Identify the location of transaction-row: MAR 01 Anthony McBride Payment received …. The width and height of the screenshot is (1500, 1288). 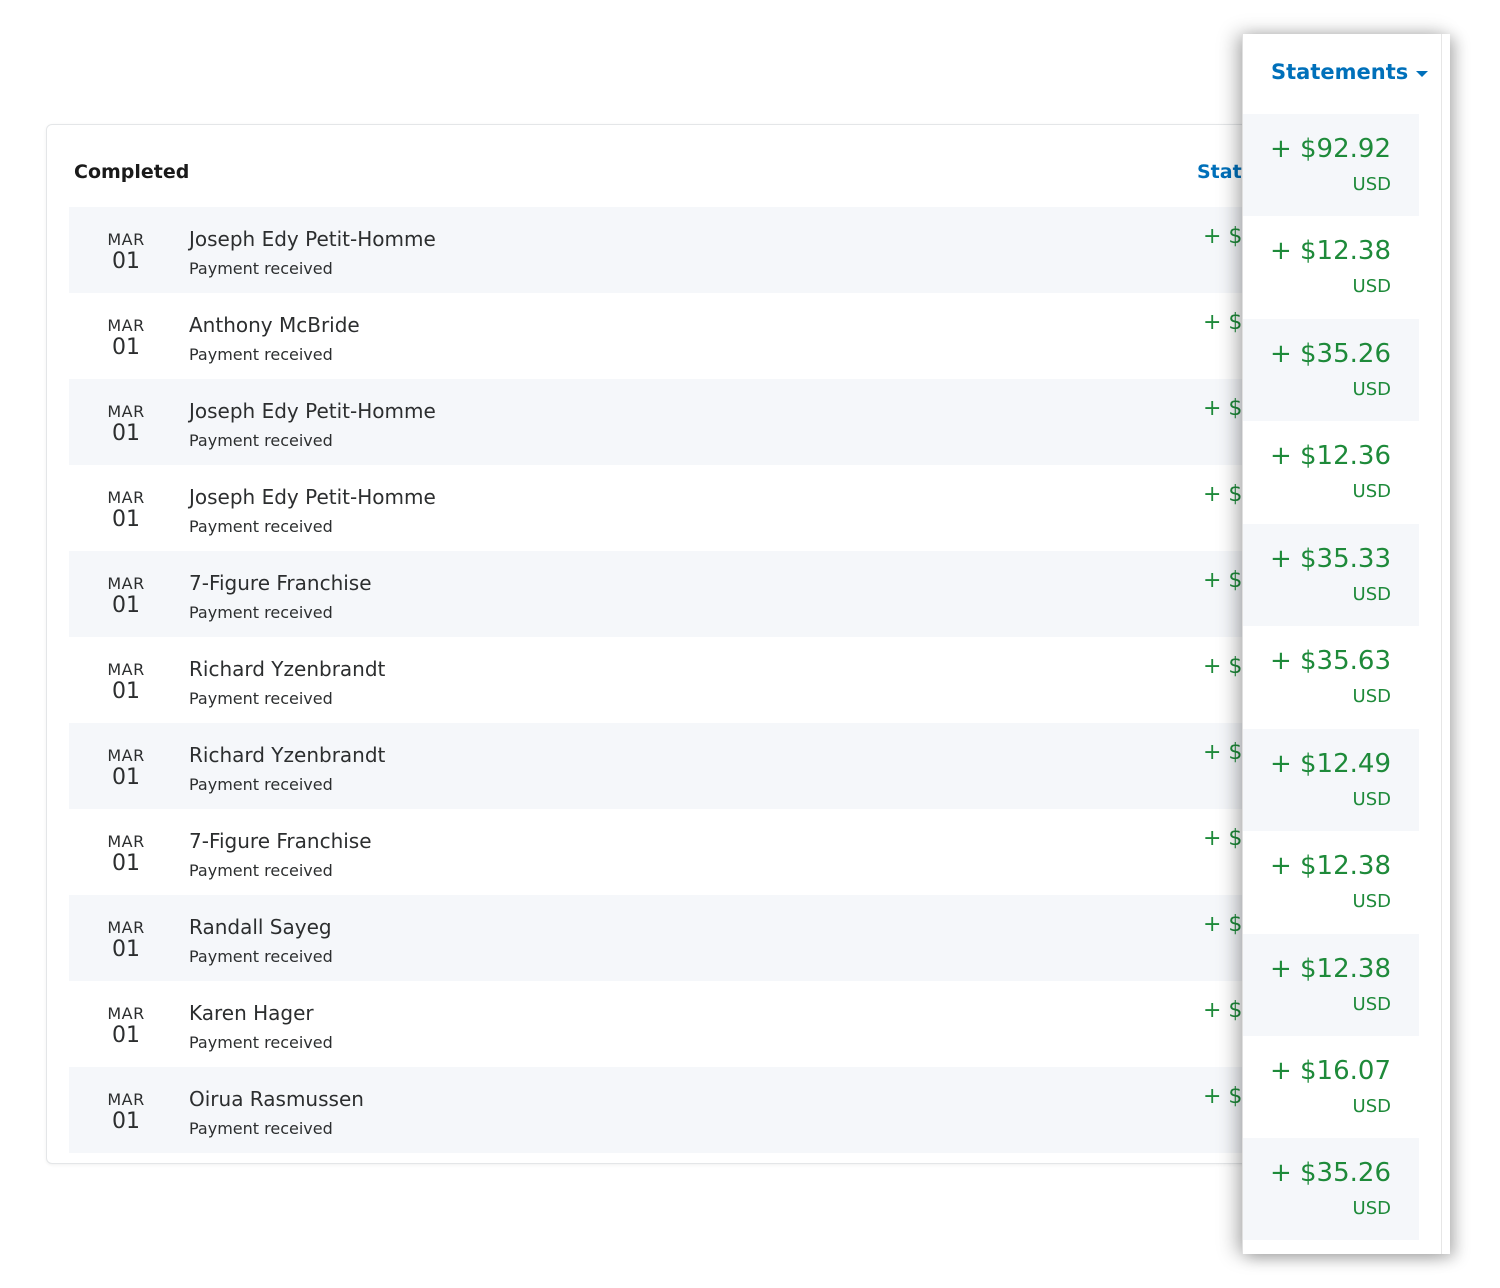
(662, 336).